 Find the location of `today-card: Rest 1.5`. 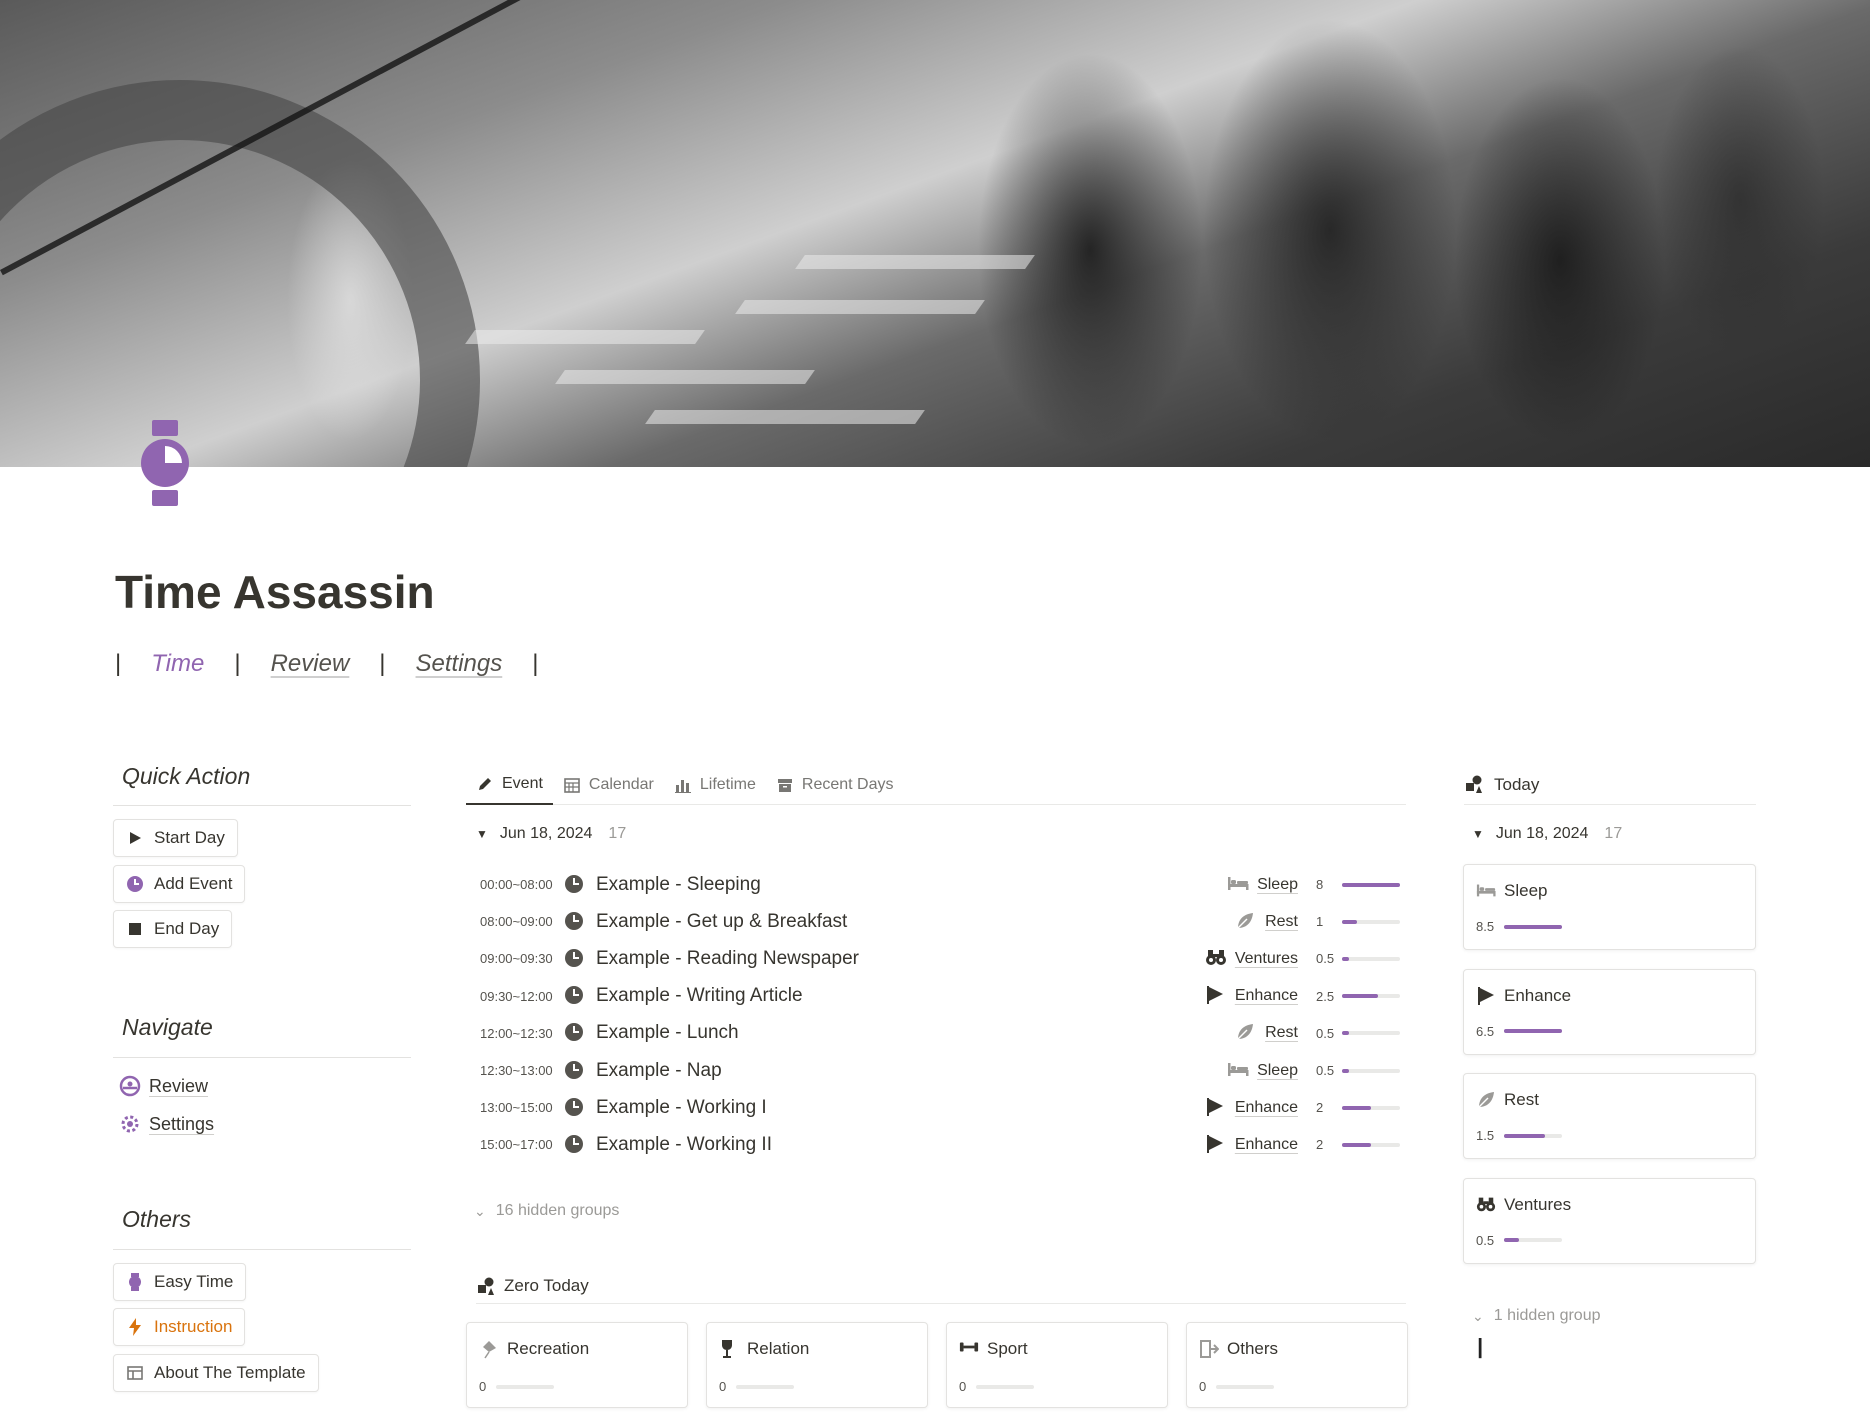

today-card: Rest 1.5 is located at coordinates (1609, 1116).